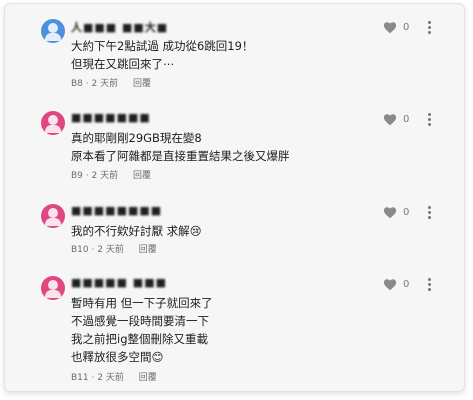  Describe the element at coordinates (77, 176) in the screenshot. I see `floor-number: B9` at that location.